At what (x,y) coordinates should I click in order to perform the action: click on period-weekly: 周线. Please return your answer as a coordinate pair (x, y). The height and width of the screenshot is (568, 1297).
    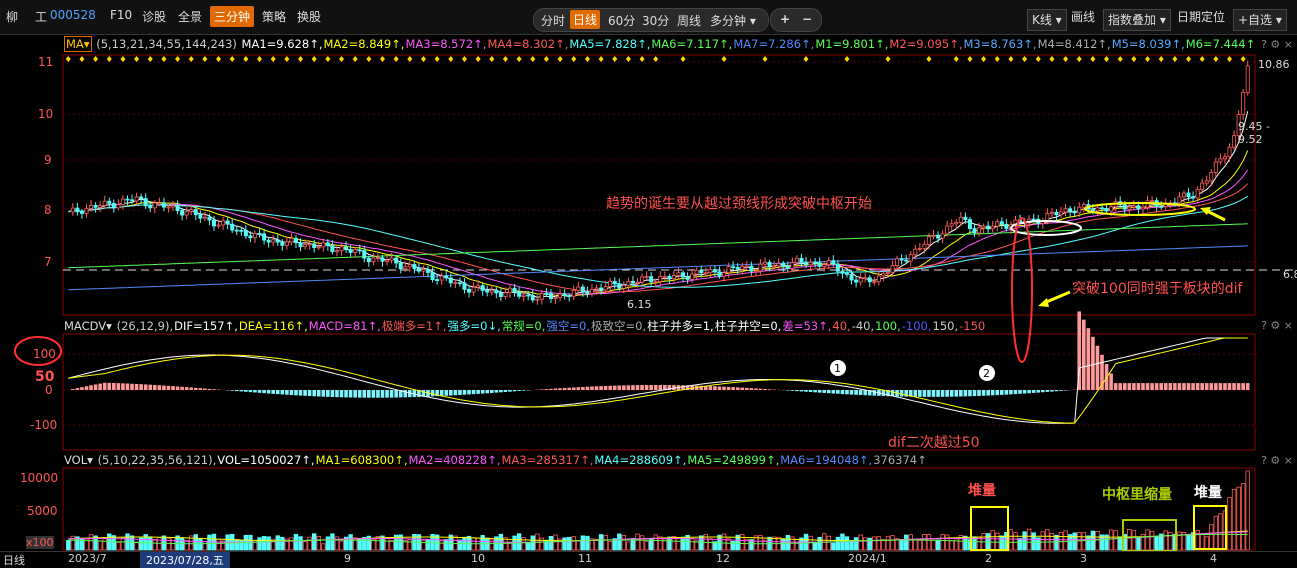
    Looking at the image, I should click on (689, 20).